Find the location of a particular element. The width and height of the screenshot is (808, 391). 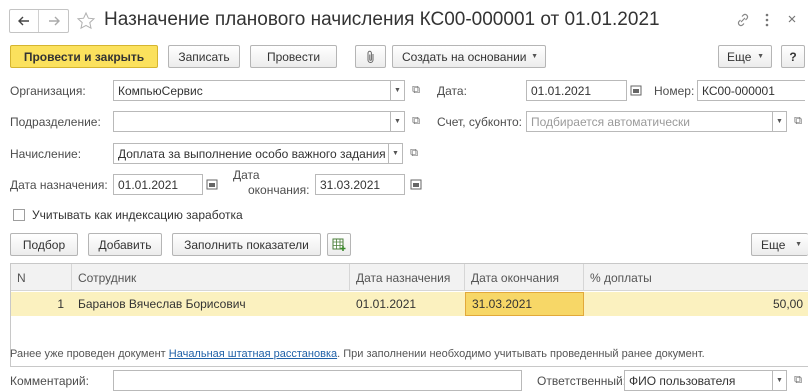

vertical-dots-icon is located at coordinates (767, 20).